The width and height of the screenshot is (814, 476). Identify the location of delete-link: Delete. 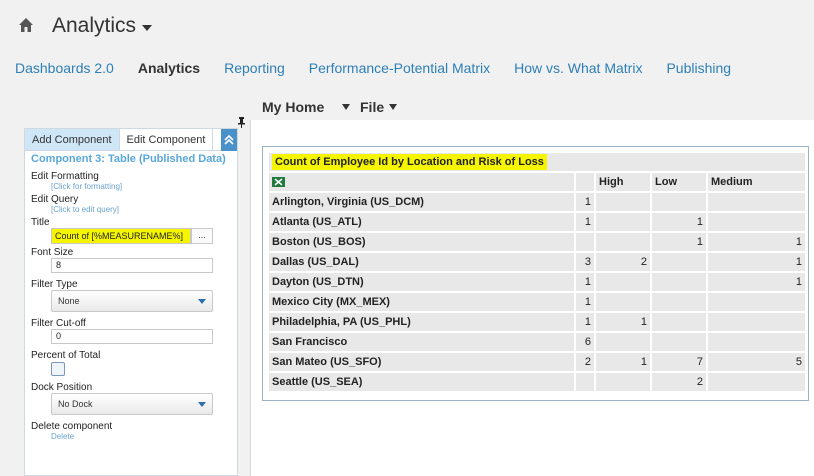
(131, 436).